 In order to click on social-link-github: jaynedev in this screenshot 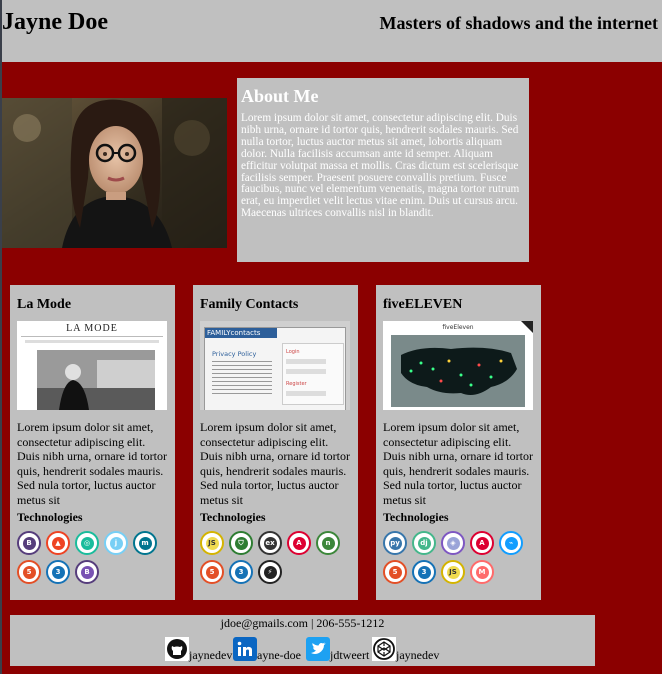, I will do `click(199, 649)`.